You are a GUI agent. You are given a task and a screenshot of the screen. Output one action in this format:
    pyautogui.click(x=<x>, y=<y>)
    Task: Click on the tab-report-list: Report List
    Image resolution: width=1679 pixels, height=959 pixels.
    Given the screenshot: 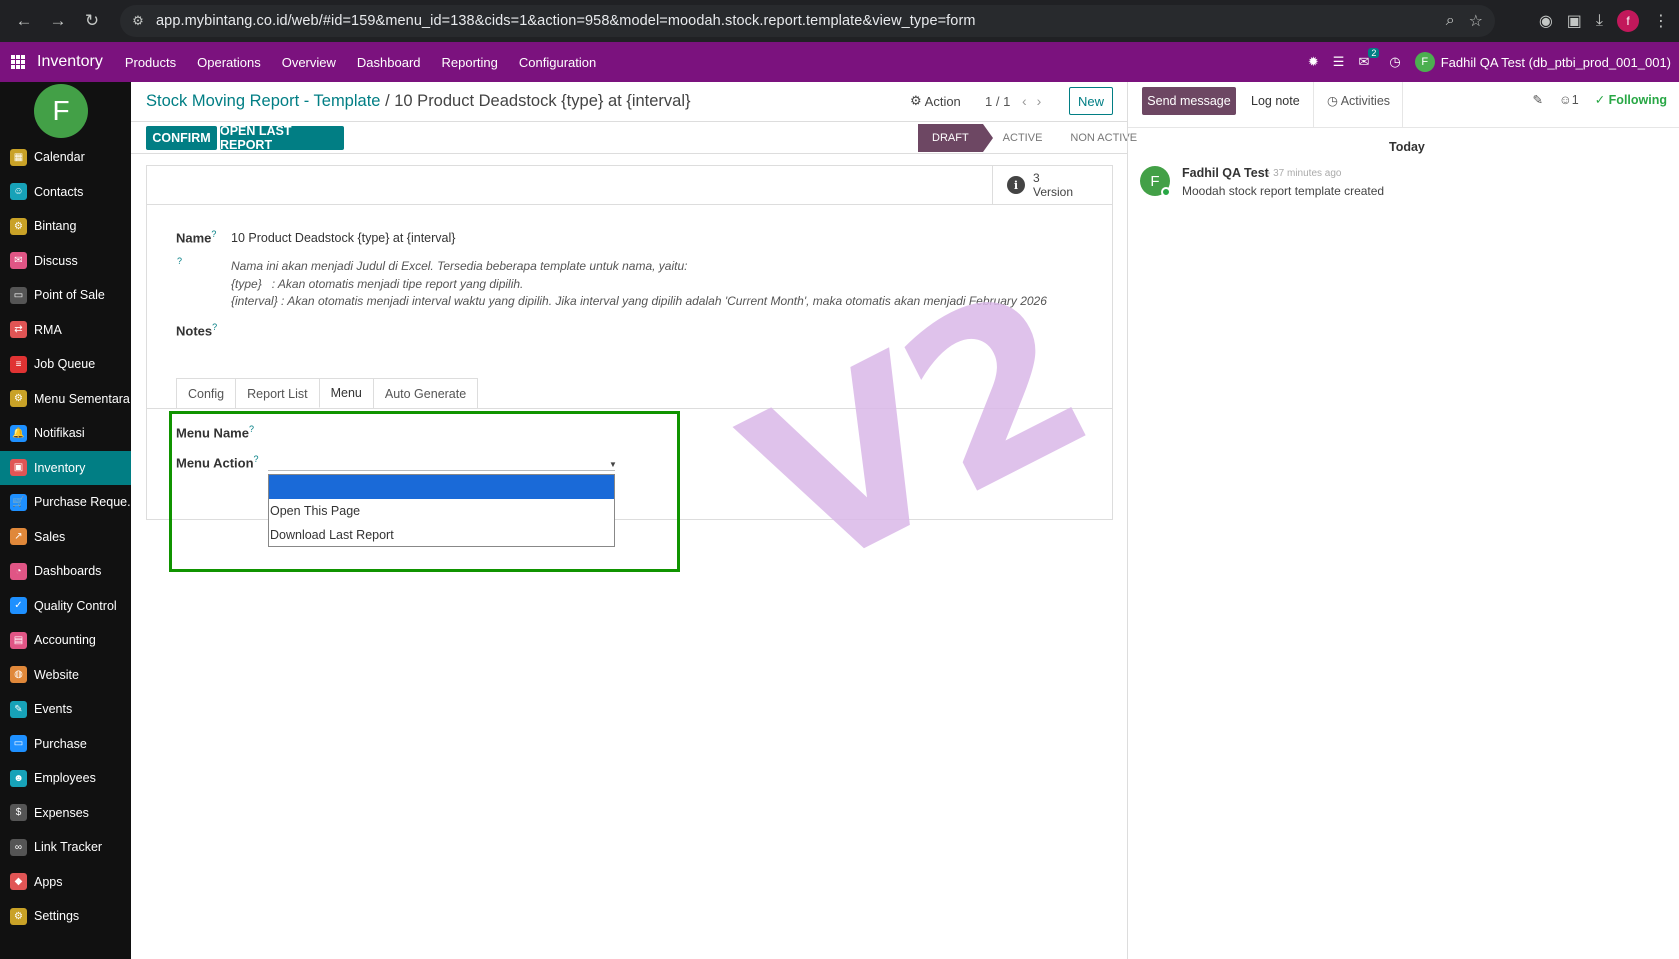 What is the action you would take?
    pyautogui.click(x=277, y=393)
    